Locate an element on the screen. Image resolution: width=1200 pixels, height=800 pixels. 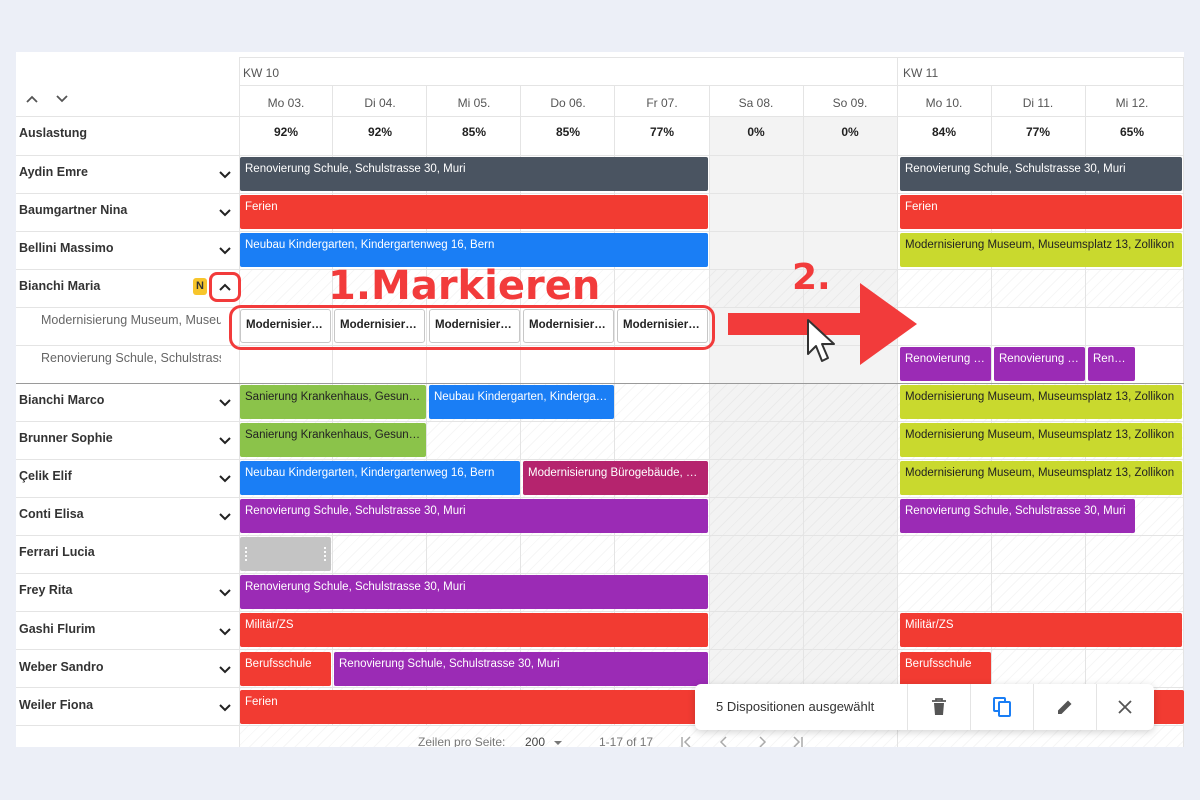
annotation-step1-label: 1.Markieren is located at coordinates (464, 286).